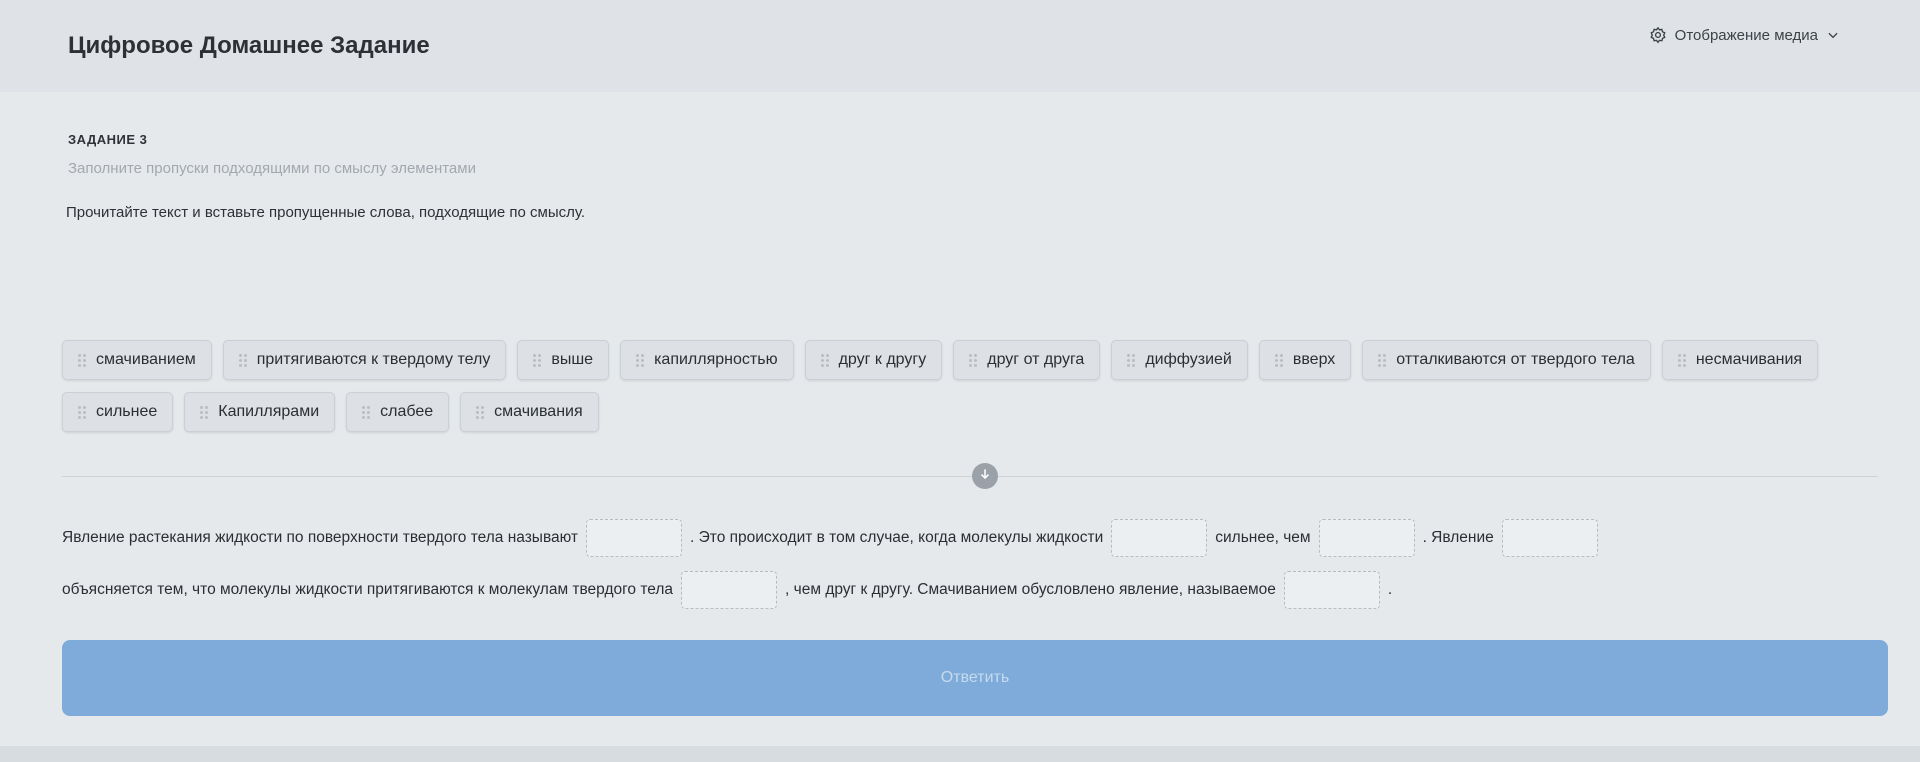 The image size is (1920, 762). What do you see at coordinates (1027, 360) in the screenshot?
I see `option-chip: друг от друга` at bounding box center [1027, 360].